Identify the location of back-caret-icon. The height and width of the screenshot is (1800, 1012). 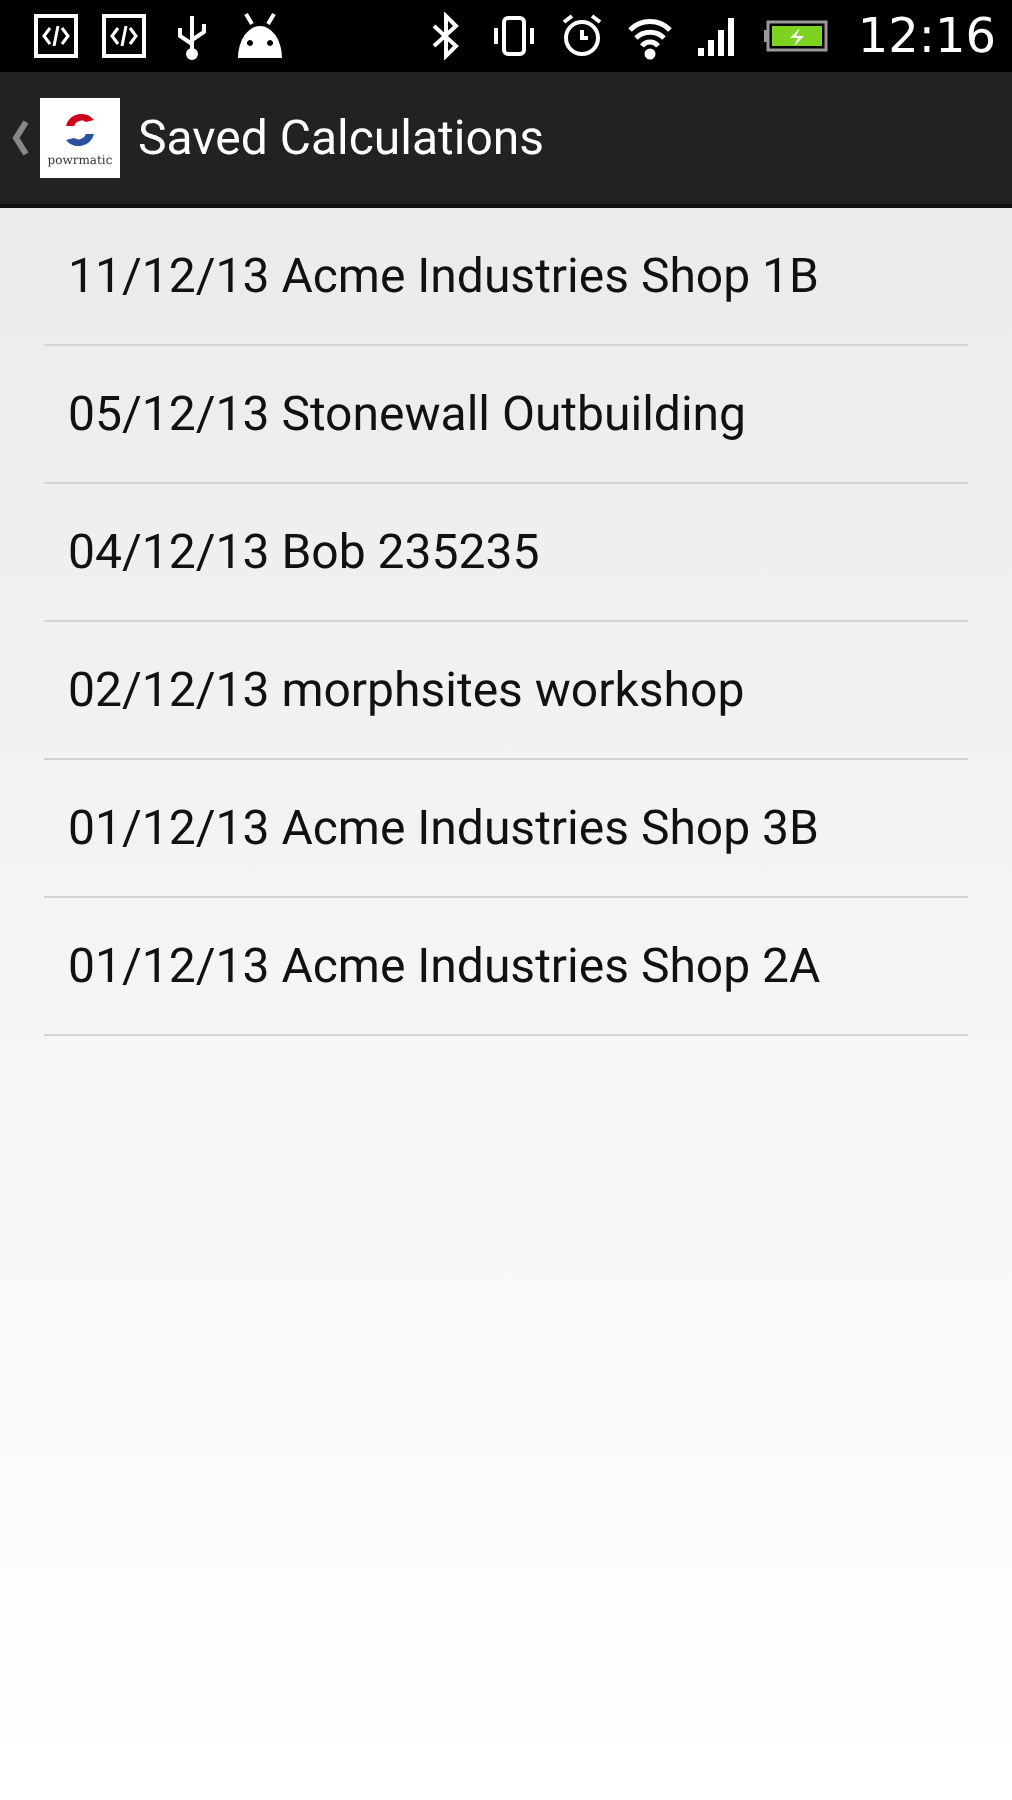
(20, 138).